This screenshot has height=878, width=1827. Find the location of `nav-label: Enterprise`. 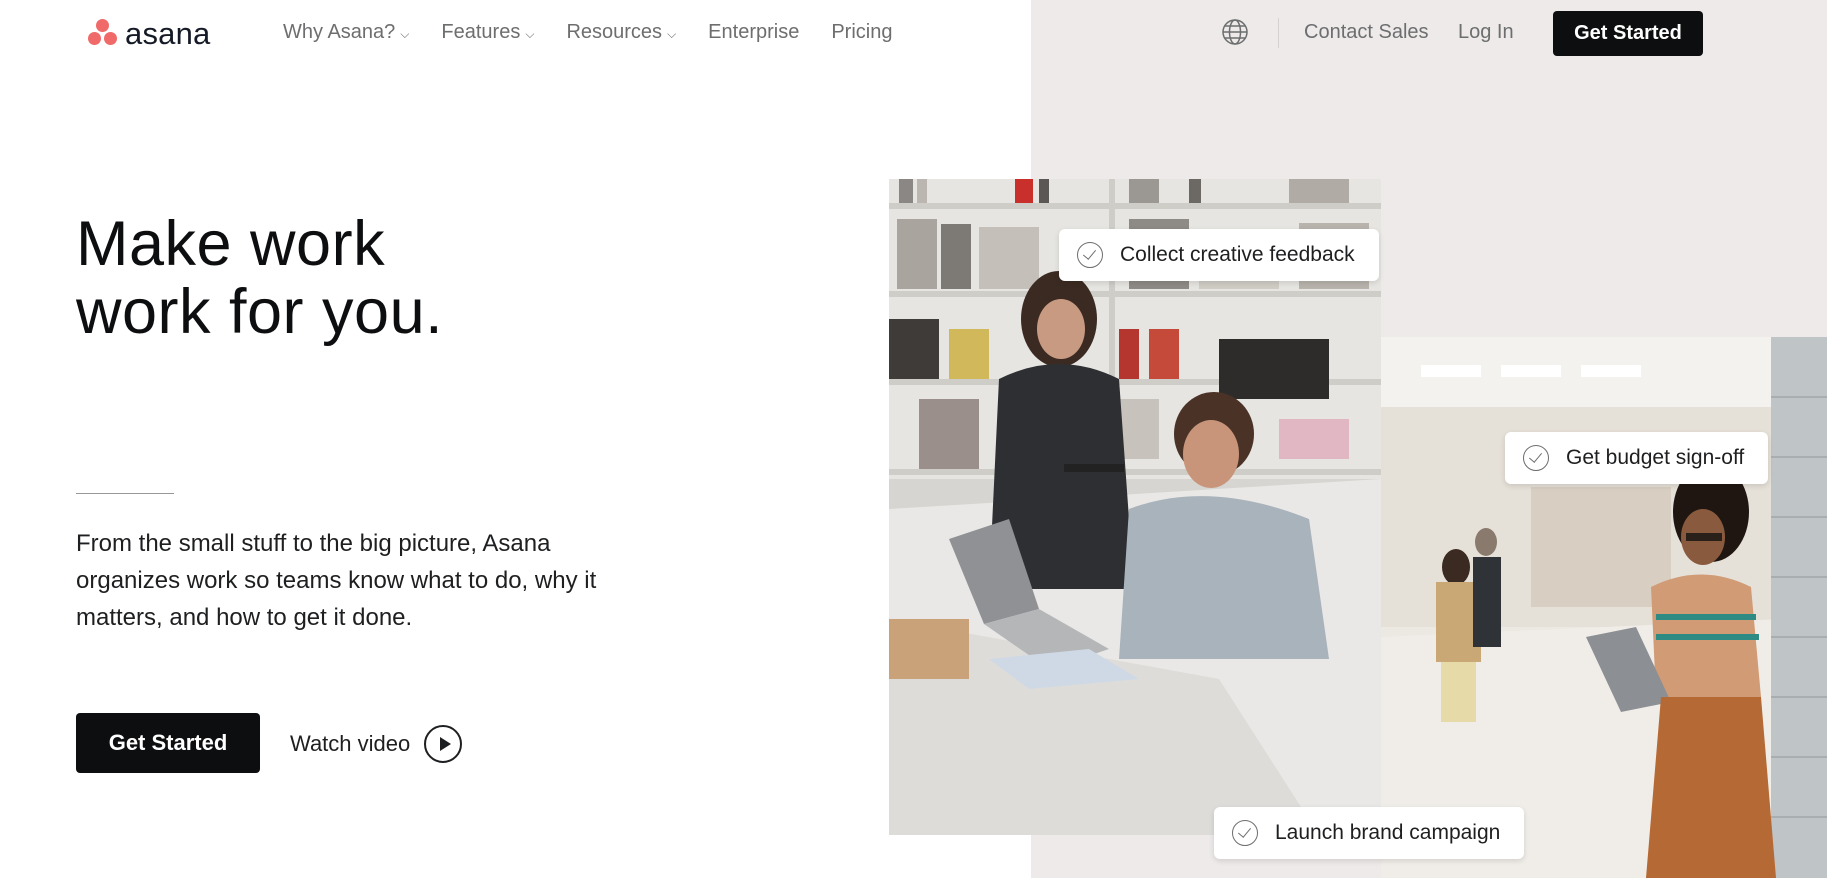

nav-label: Enterprise is located at coordinates (754, 32).